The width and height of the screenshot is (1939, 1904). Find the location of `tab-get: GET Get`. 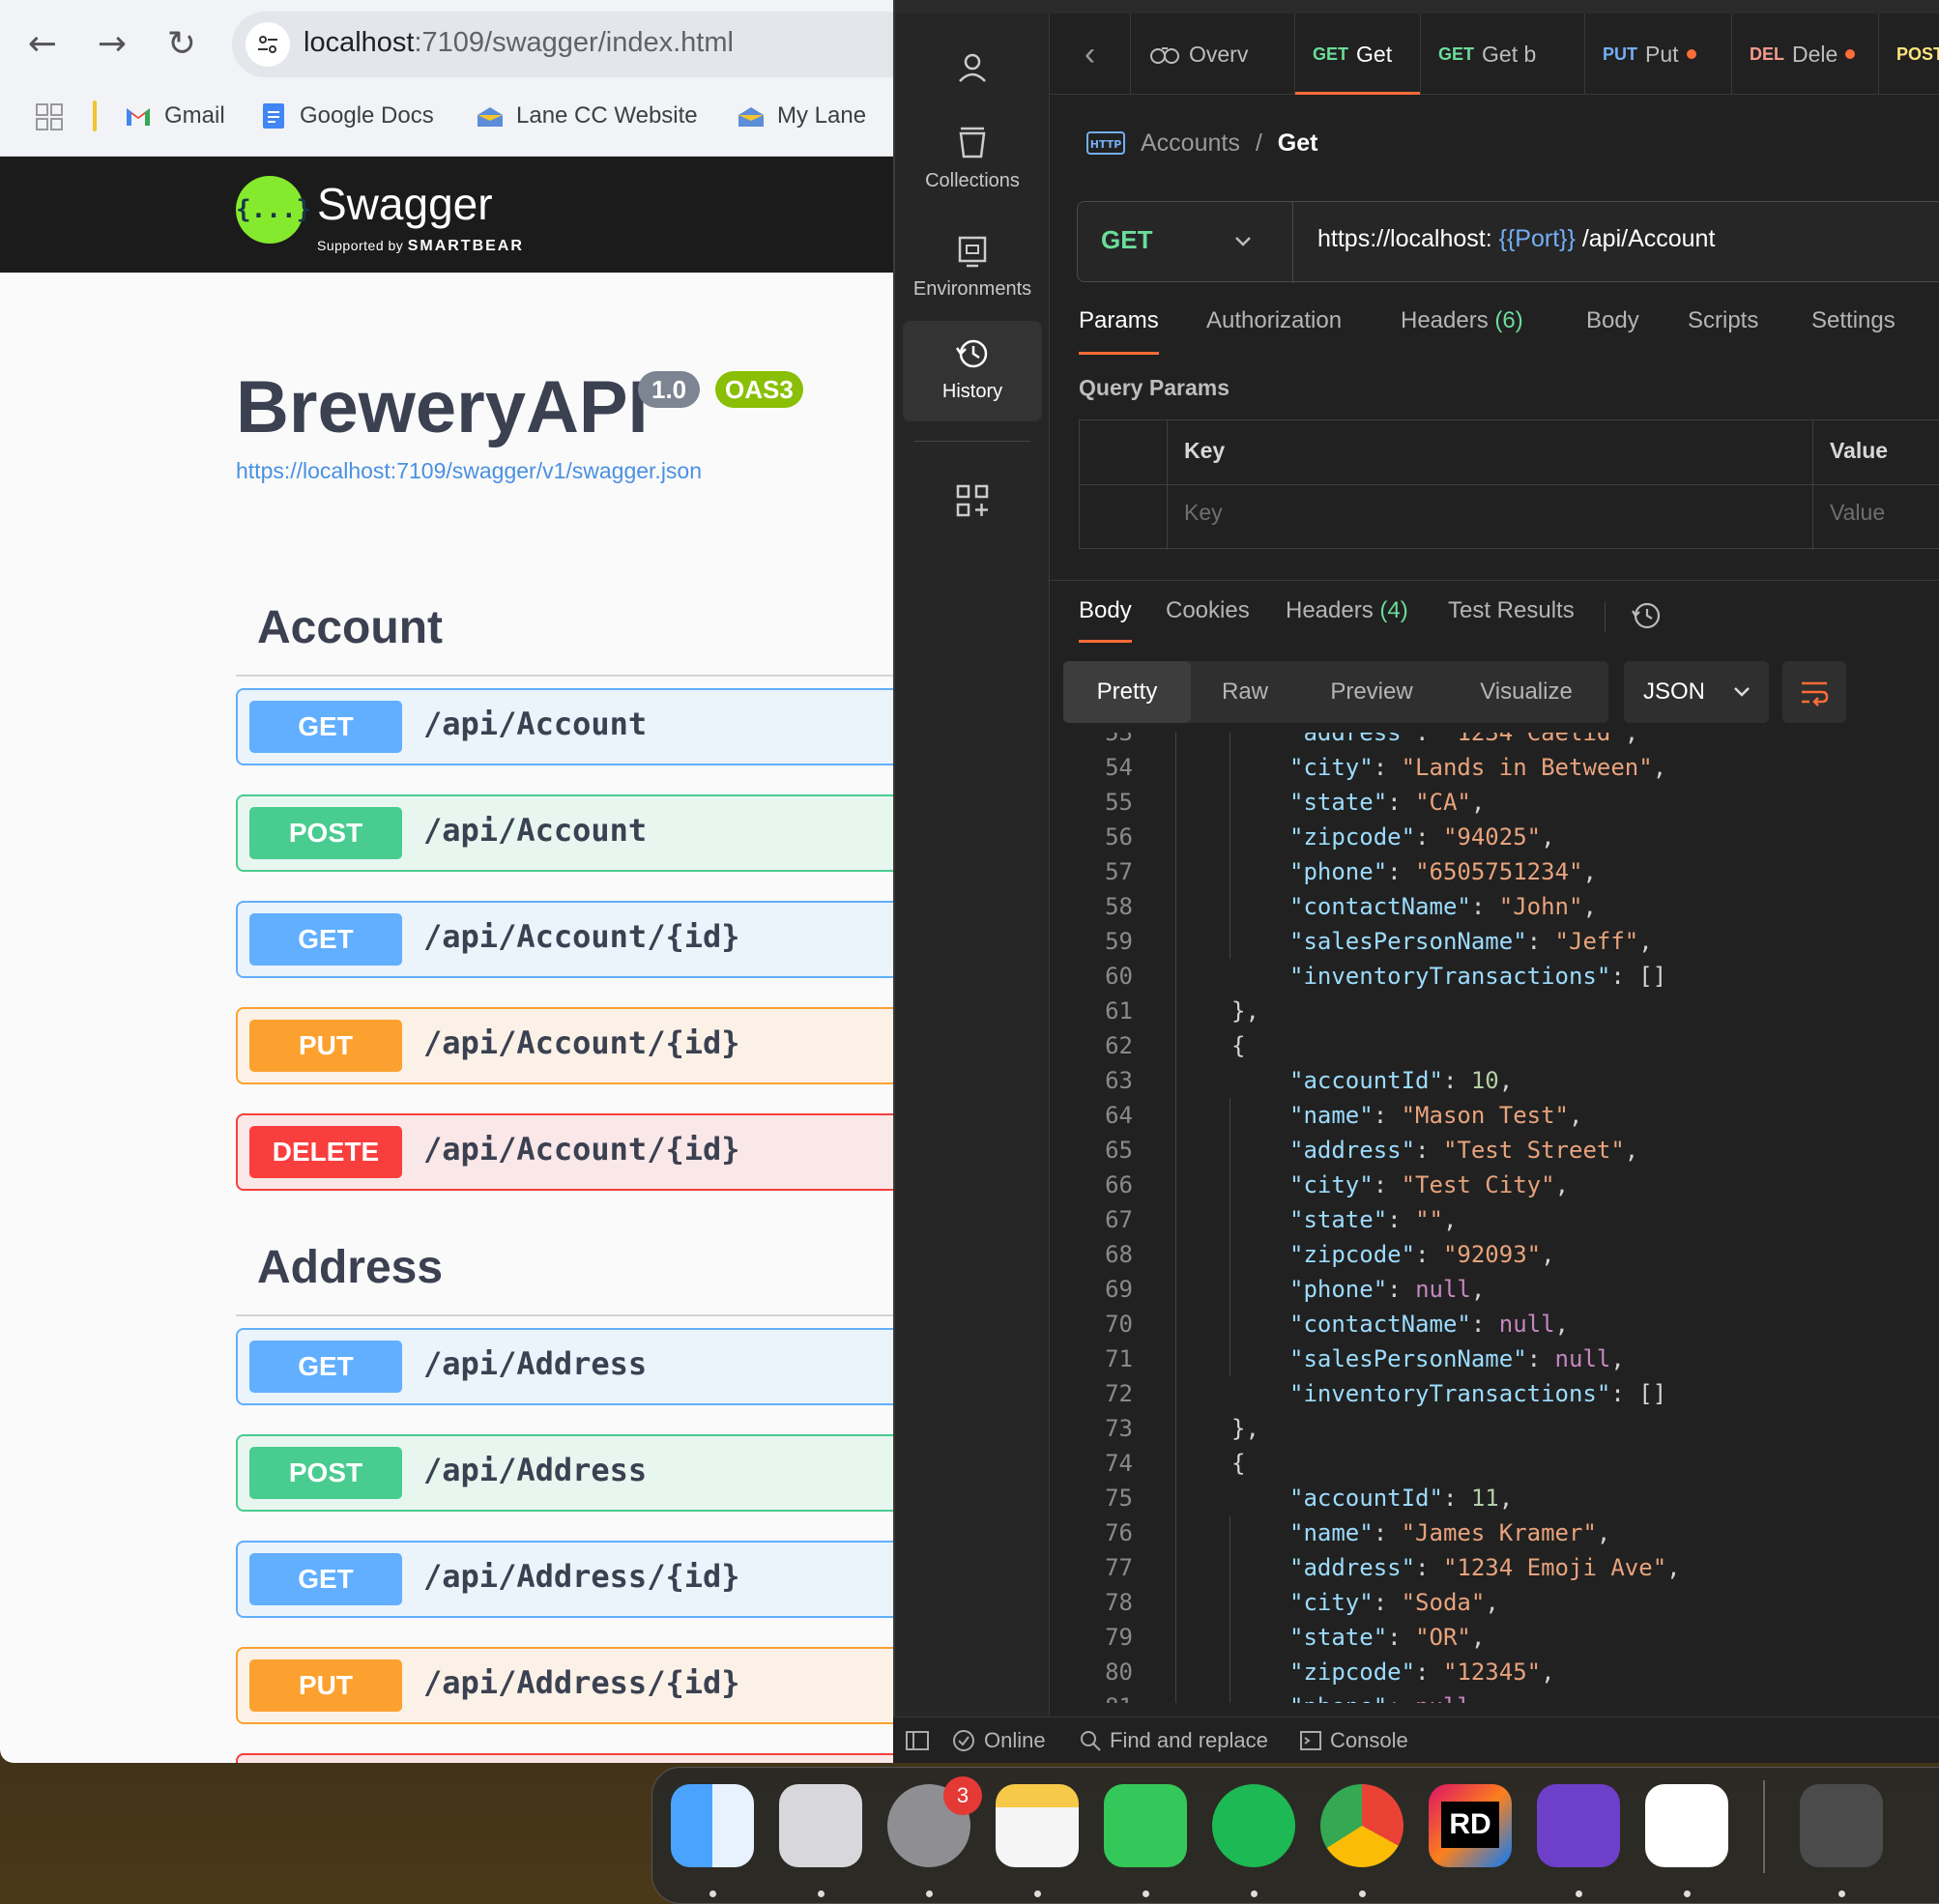

tab-get: GET Get is located at coordinates (1358, 55).